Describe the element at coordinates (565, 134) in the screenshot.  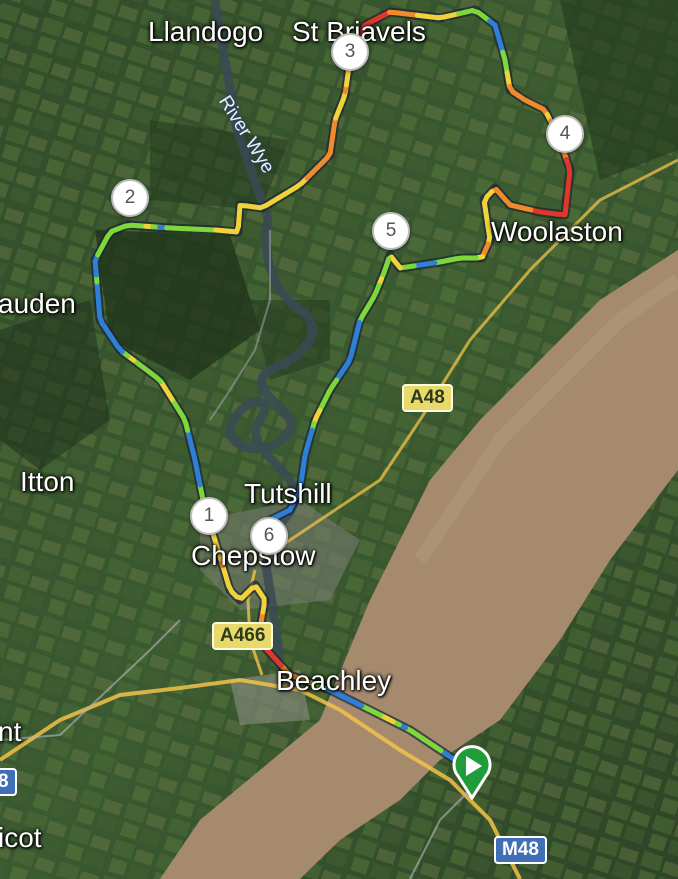
I see `waypoint-marker-4: 4` at that location.